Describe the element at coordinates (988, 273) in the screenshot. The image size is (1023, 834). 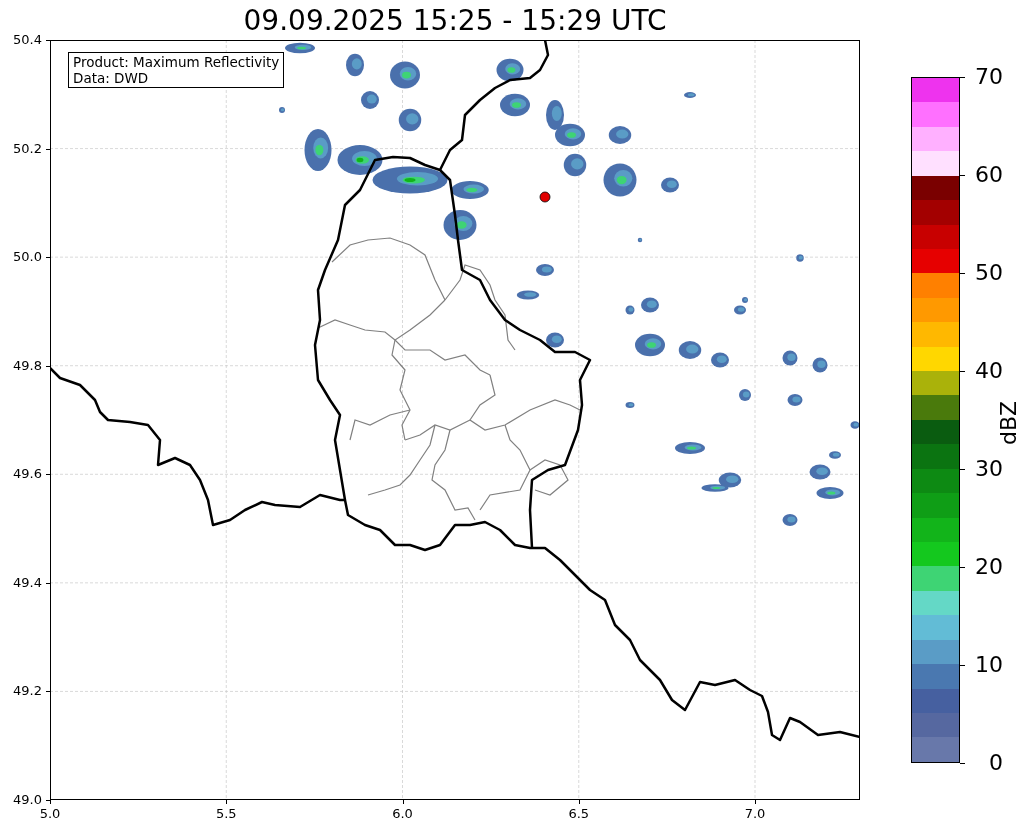
I see `colorbar-tick-label: 50` at that location.